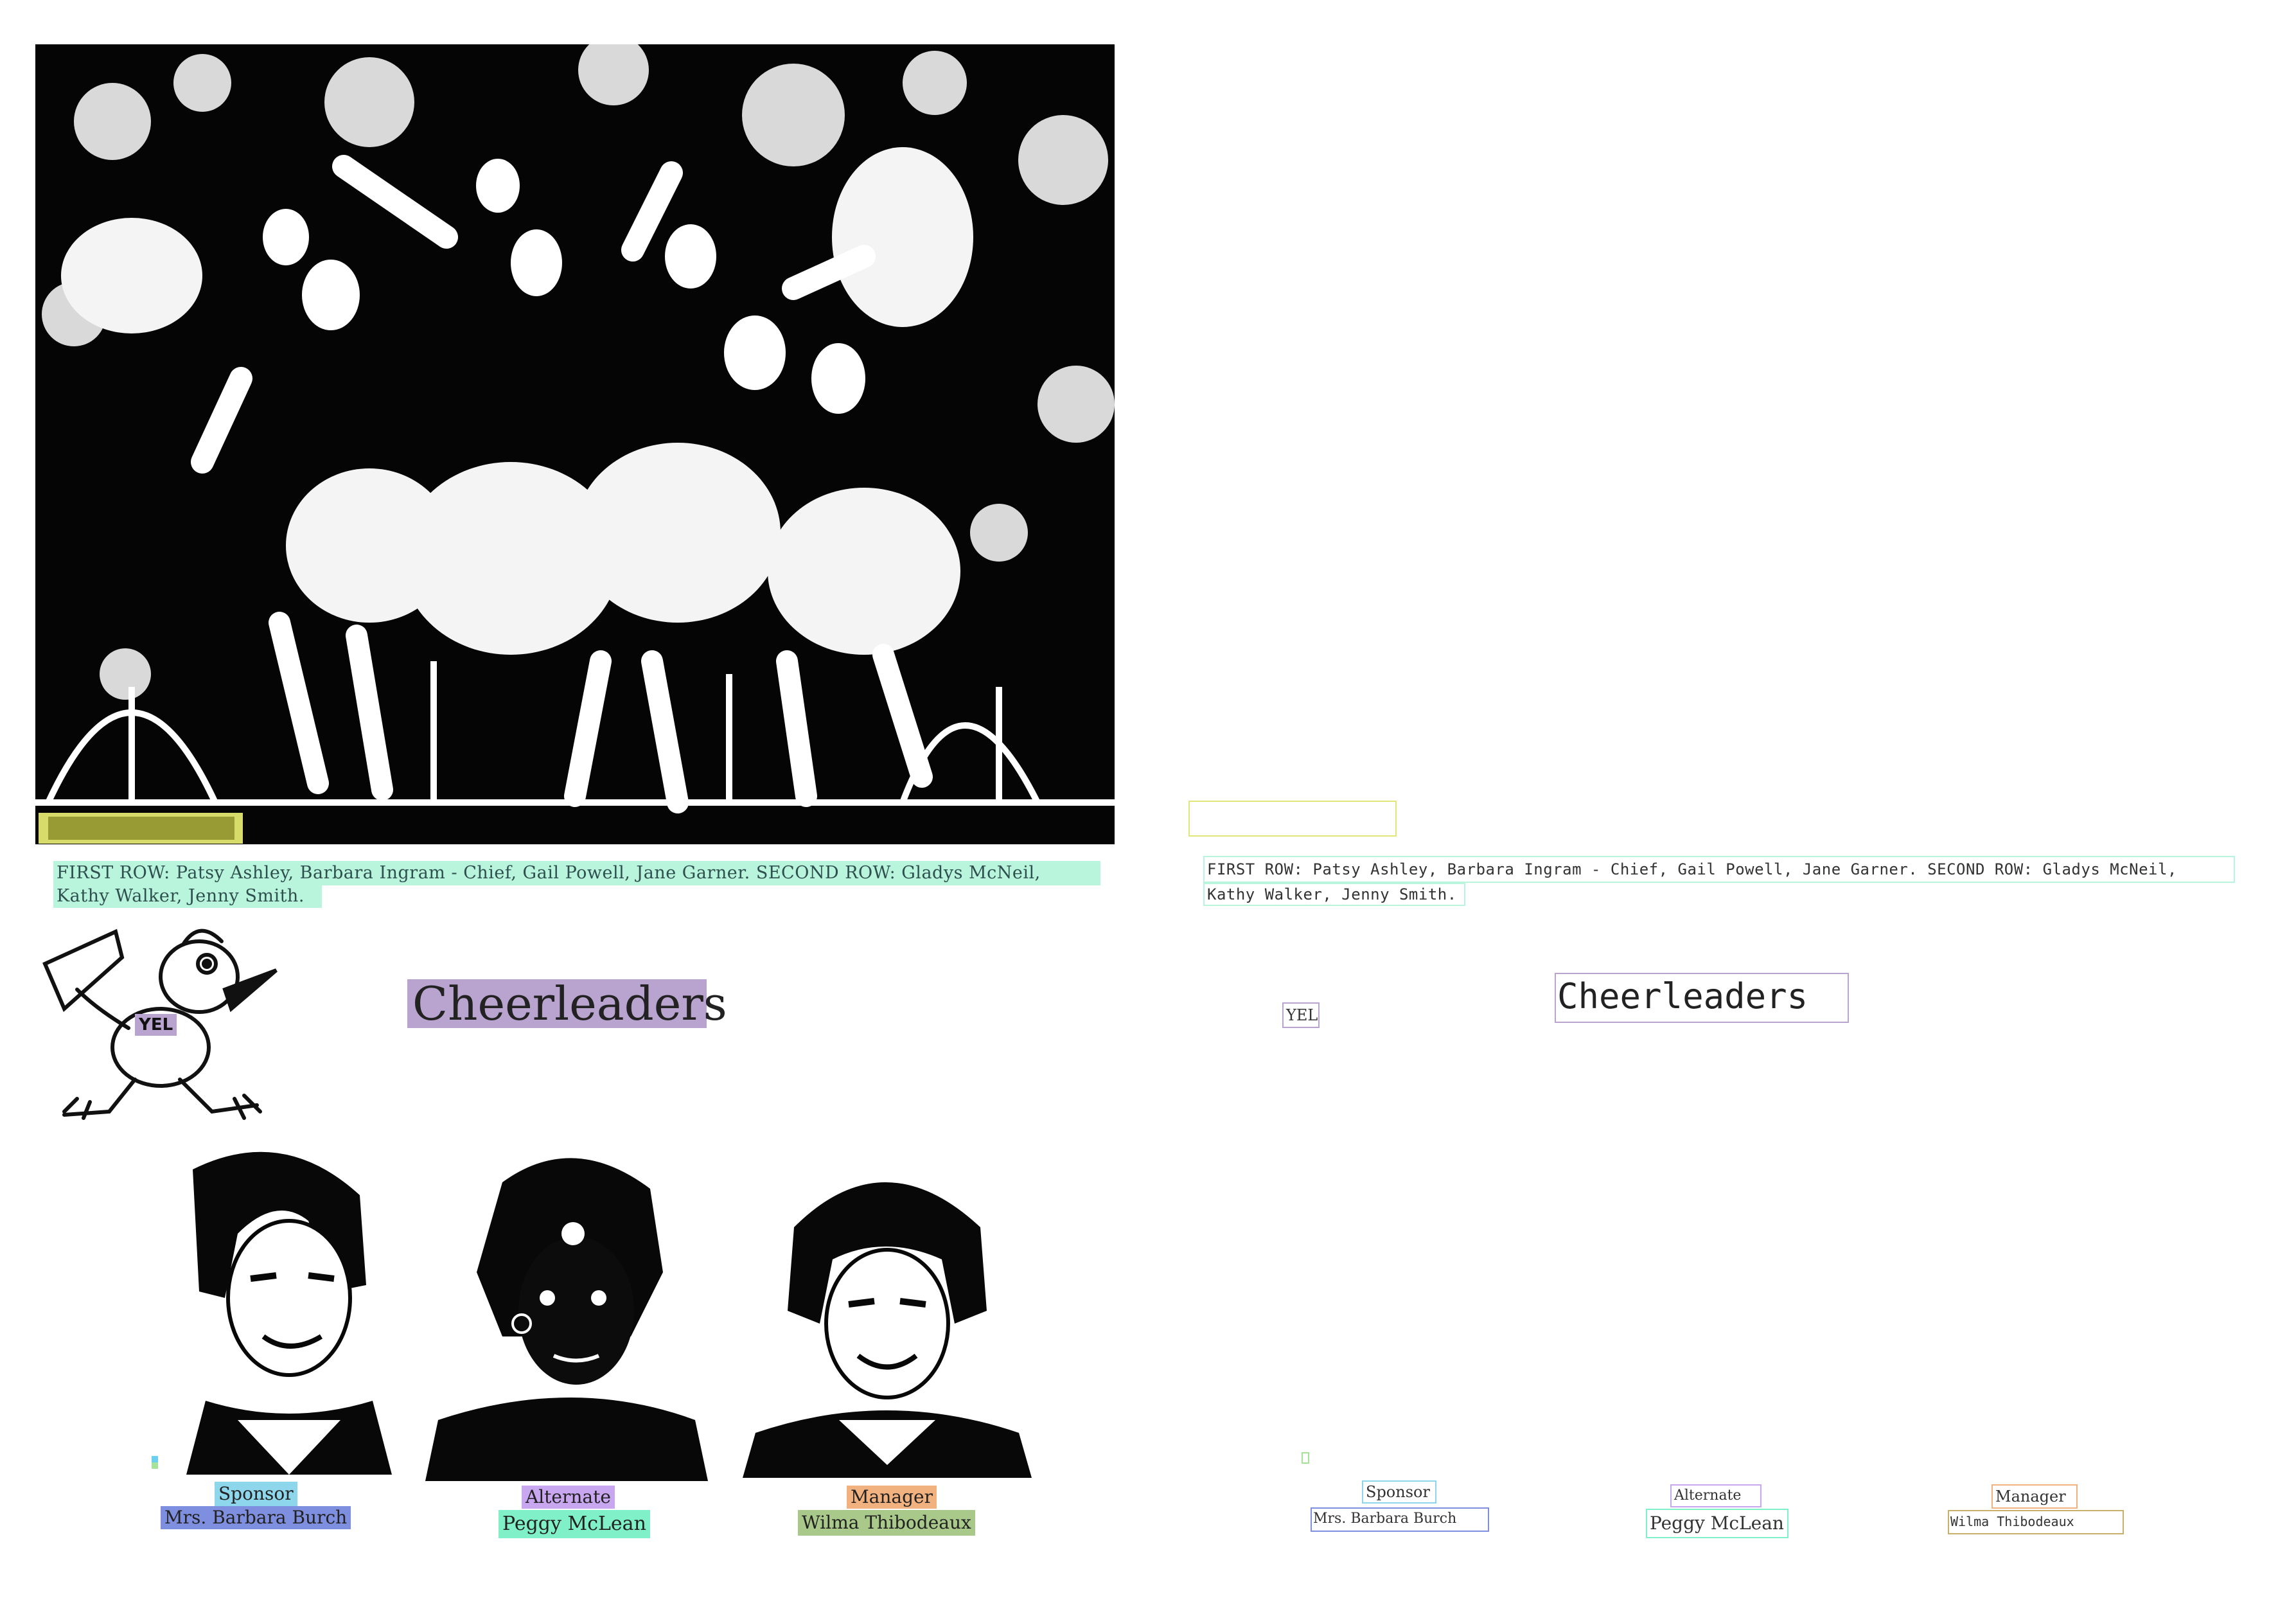 Image resolution: width=2296 pixels, height=1598 pixels. Describe the element at coordinates (256, 1517) in the screenshot. I see `sponsor-name-label: Mrs. Barbara Burch` at that location.